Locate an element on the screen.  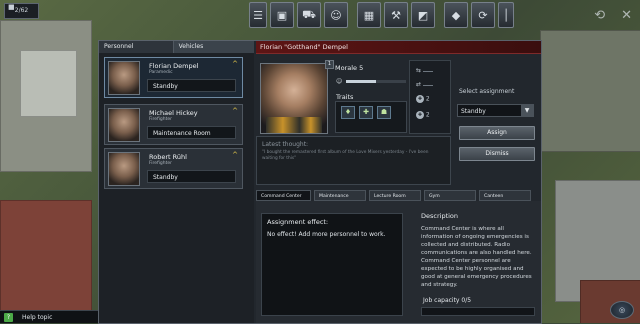
buildings-icon: ▣ is located at coordinates (282, 15).